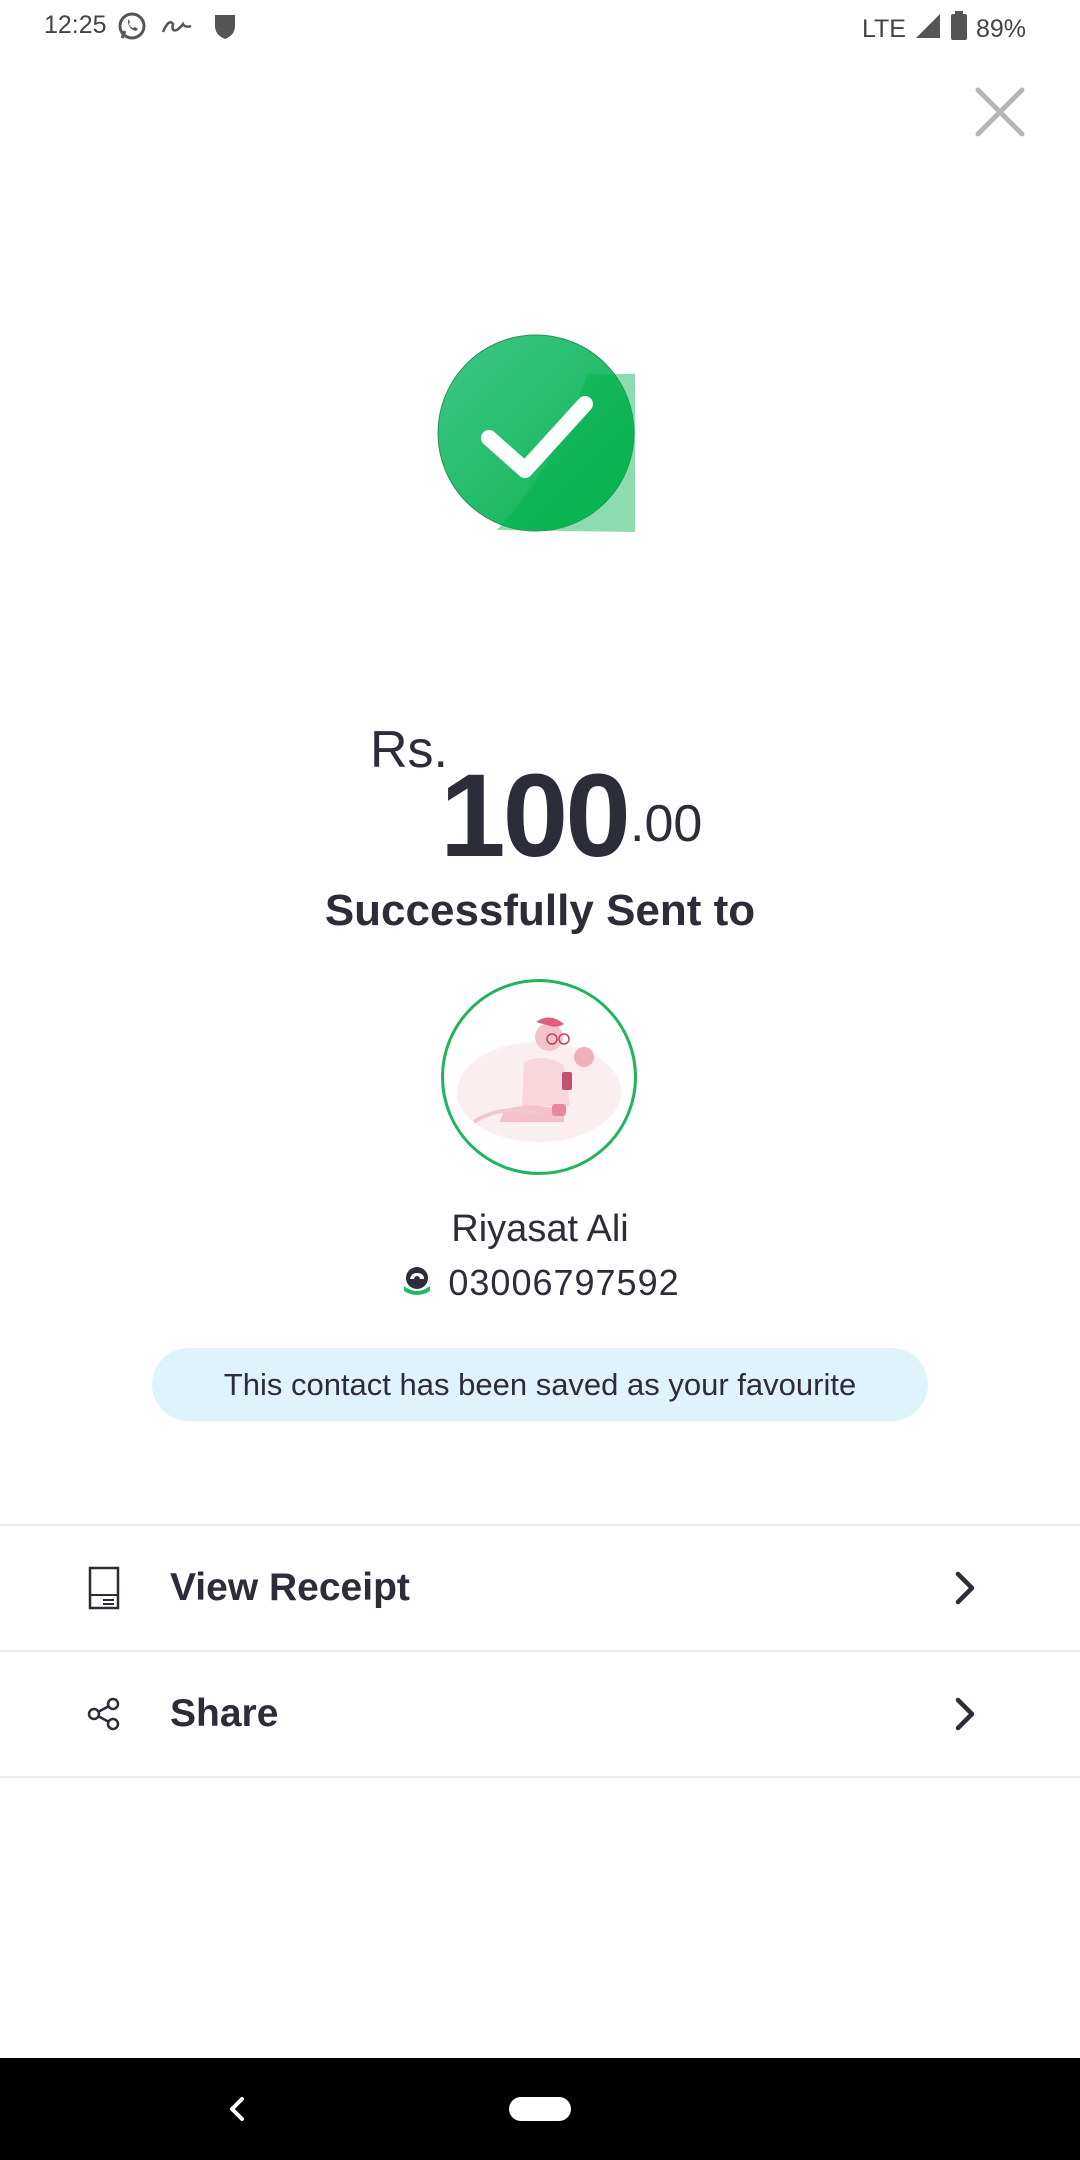 This screenshot has width=1080, height=2160. What do you see at coordinates (540, 1588) in the screenshot?
I see `view-receipt-row: View Receipt` at bounding box center [540, 1588].